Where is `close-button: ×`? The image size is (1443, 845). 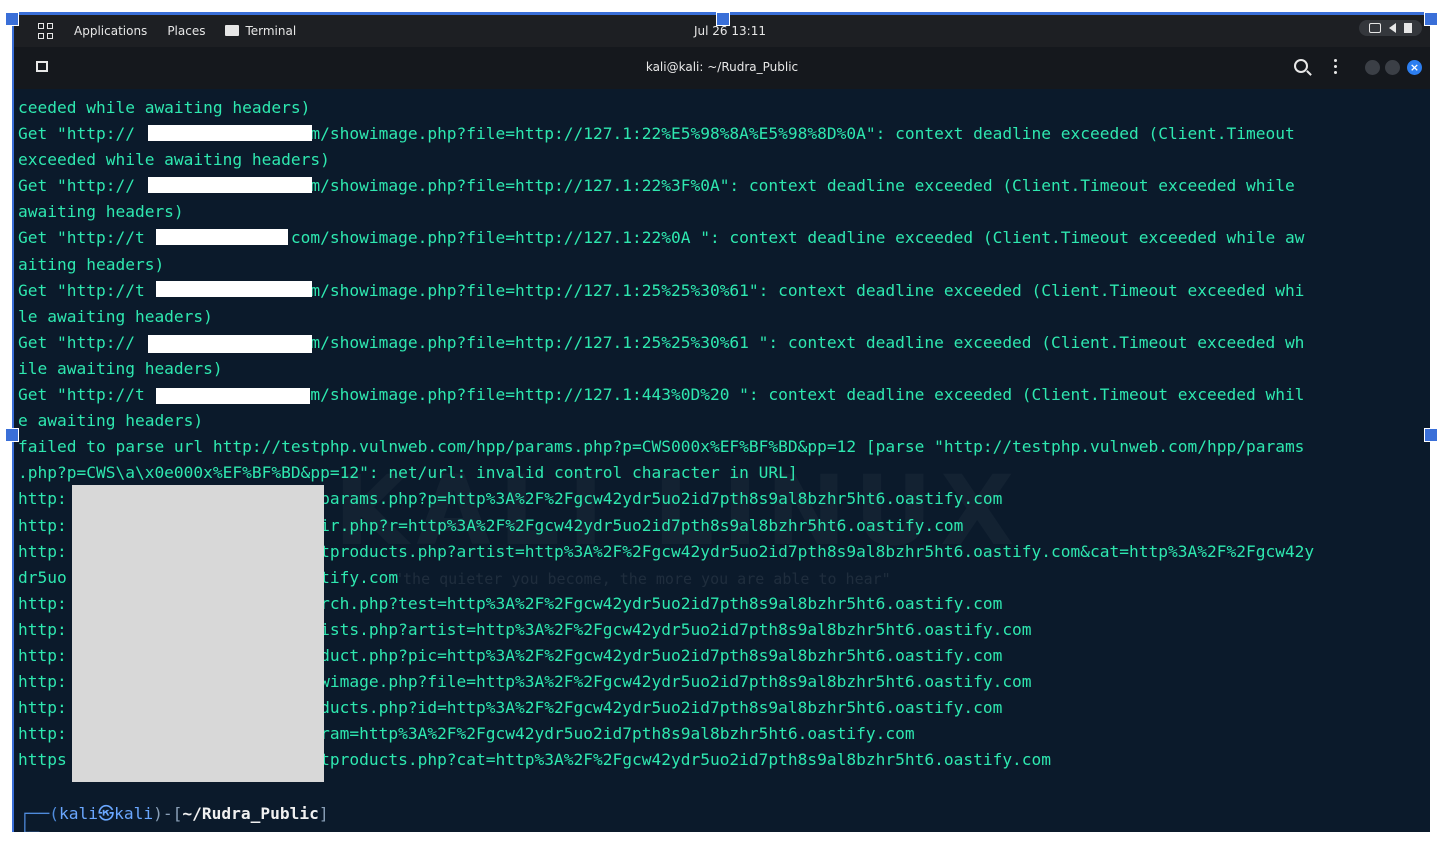 close-button: × is located at coordinates (1414, 67).